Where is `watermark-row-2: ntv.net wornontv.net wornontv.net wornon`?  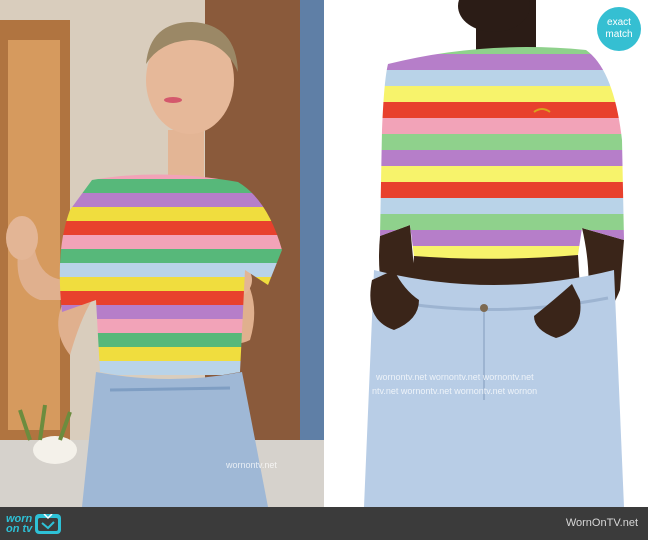
watermark-row-2: ntv.net wornontv.net wornontv.net wornon is located at coordinates (455, 391).